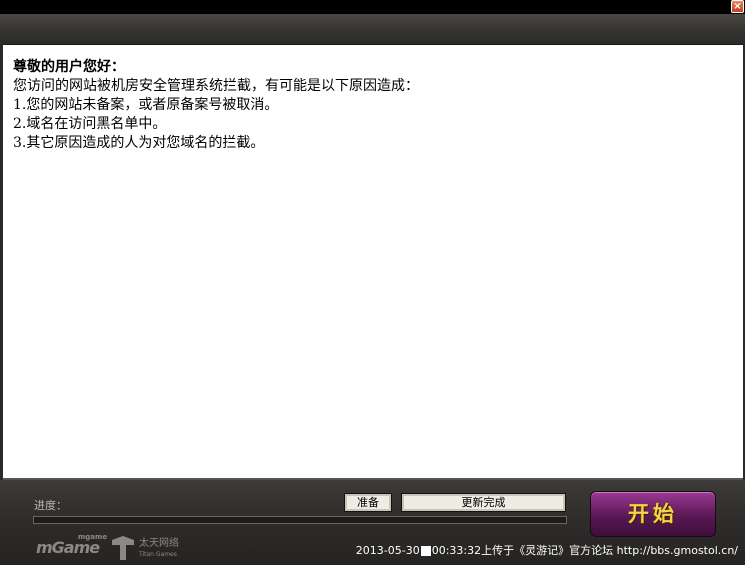 The image size is (745, 565). I want to click on start-button: 开始, so click(653, 514).